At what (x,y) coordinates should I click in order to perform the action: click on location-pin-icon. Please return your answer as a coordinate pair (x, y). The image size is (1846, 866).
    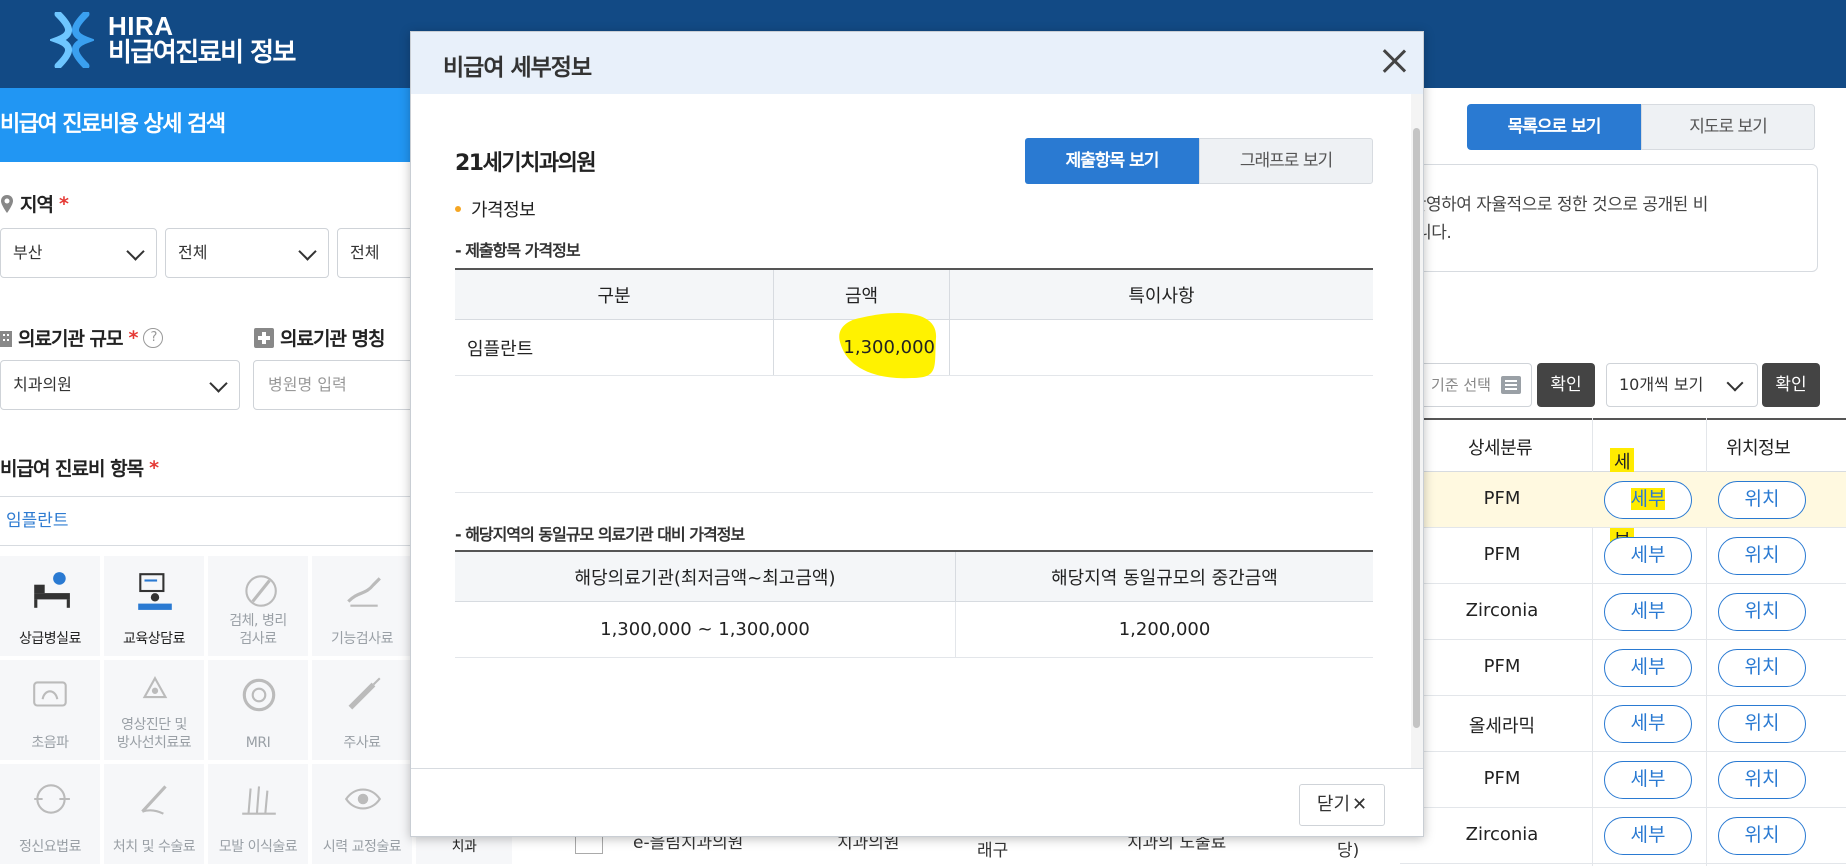
    Looking at the image, I should click on (7, 203).